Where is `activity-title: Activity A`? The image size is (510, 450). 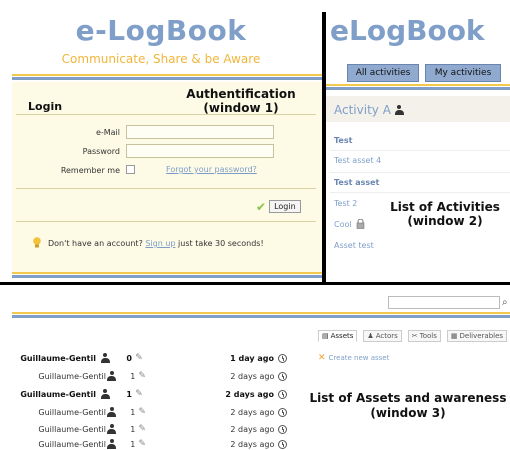 activity-title: Activity A is located at coordinates (369, 110).